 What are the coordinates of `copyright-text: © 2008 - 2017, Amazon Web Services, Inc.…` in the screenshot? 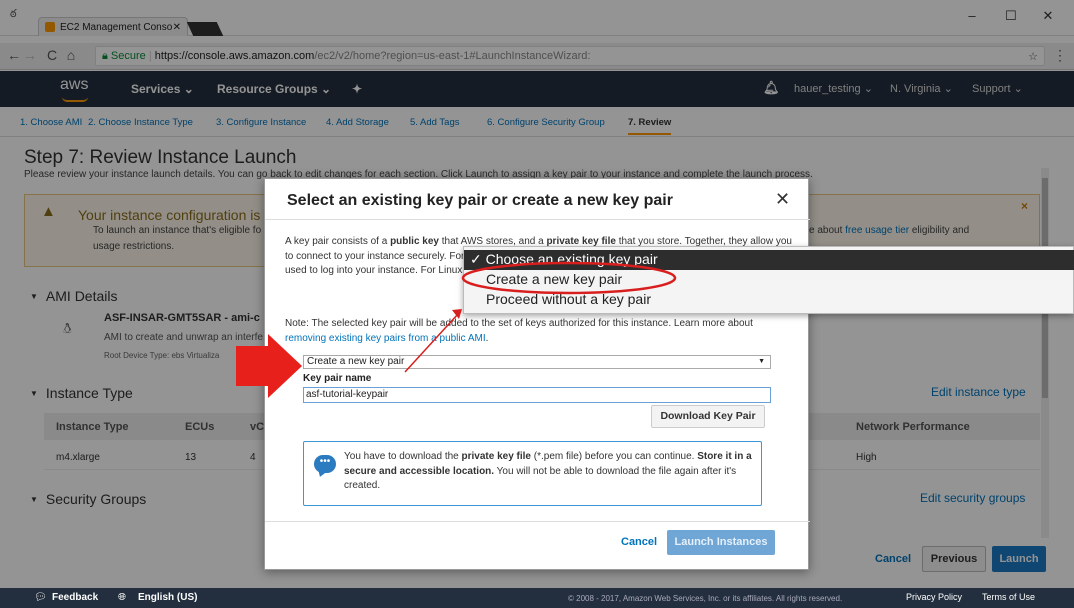 It's located at (705, 598).